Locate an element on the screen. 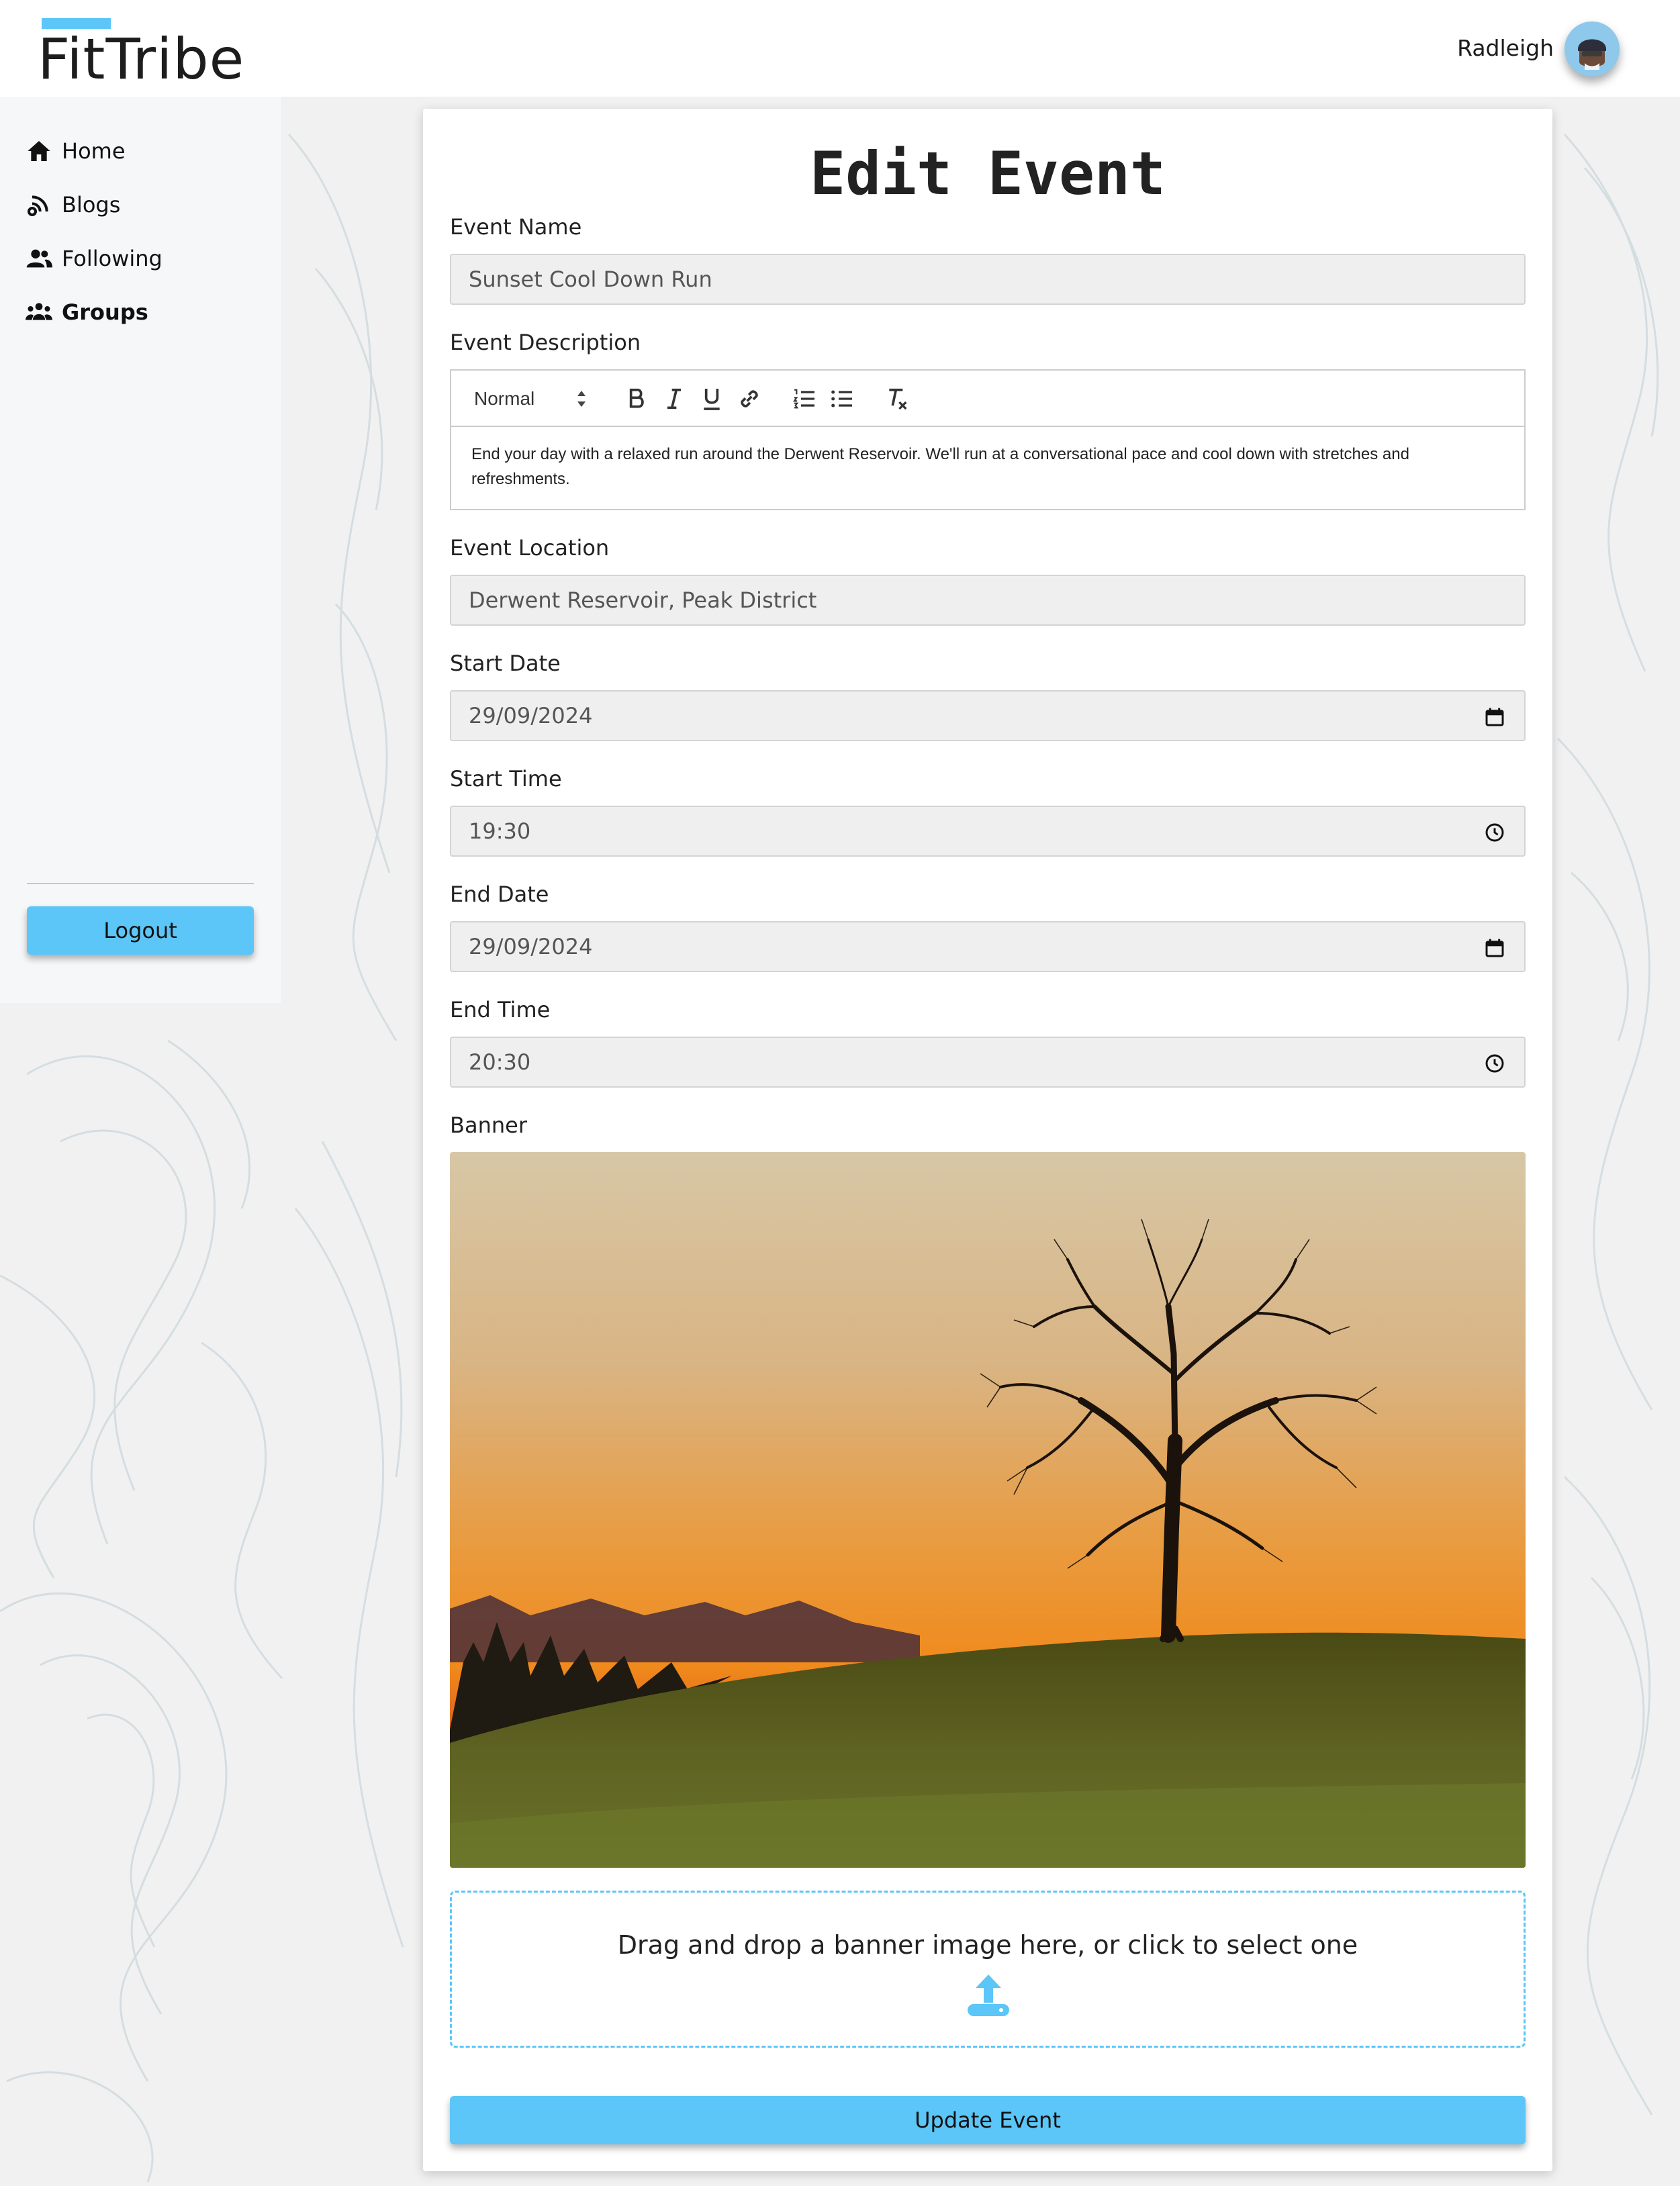 The image size is (1680, 2186). event-description-label: Event Description is located at coordinates (545, 342).